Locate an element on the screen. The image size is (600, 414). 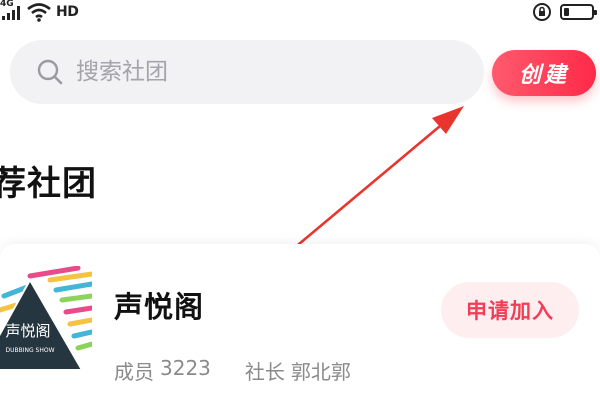
members-count: 3223 is located at coordinates (185, 368).